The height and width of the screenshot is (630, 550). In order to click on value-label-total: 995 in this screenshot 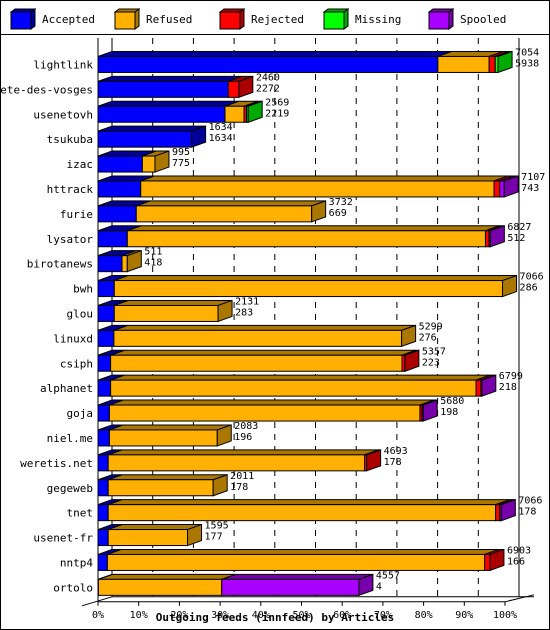, I will do `click(181, 152)`.